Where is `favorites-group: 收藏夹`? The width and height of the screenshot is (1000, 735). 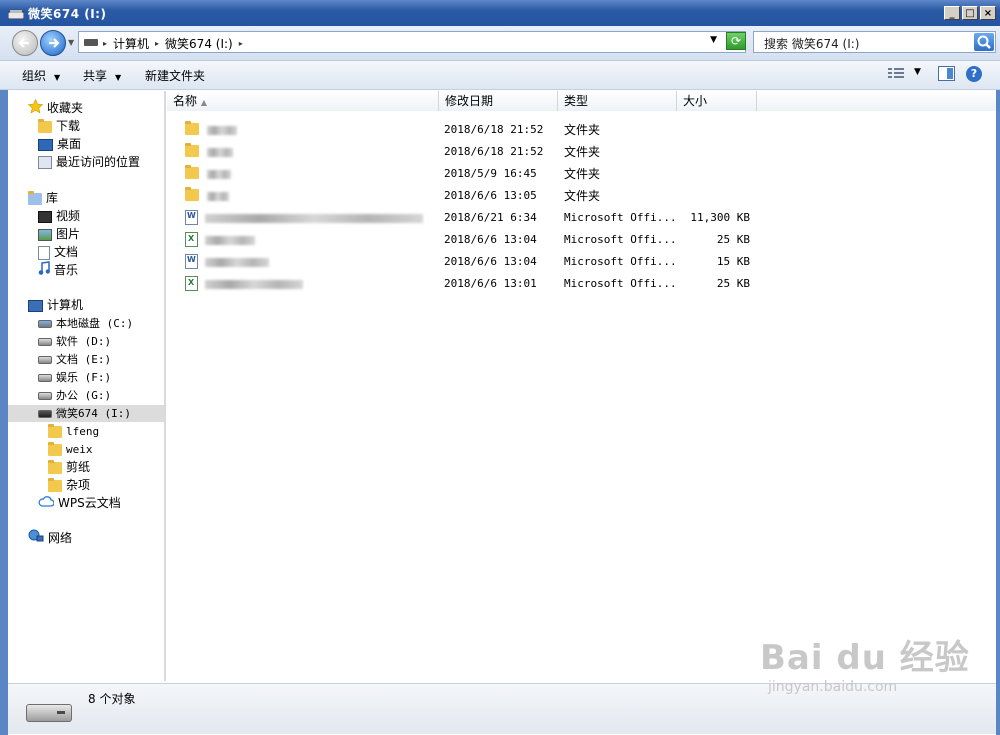
favorites-group: 收藏夹 is located at coordinates (55, 108).